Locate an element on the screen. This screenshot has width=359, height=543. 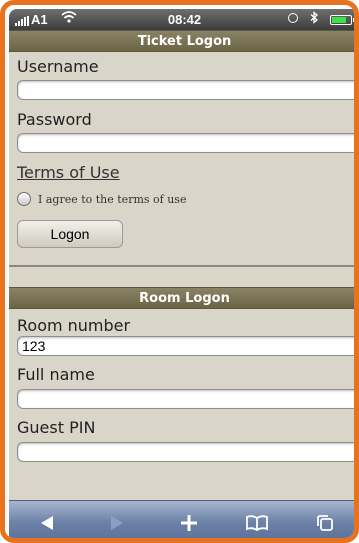
pages-icon is located at coordinates (325, 519).